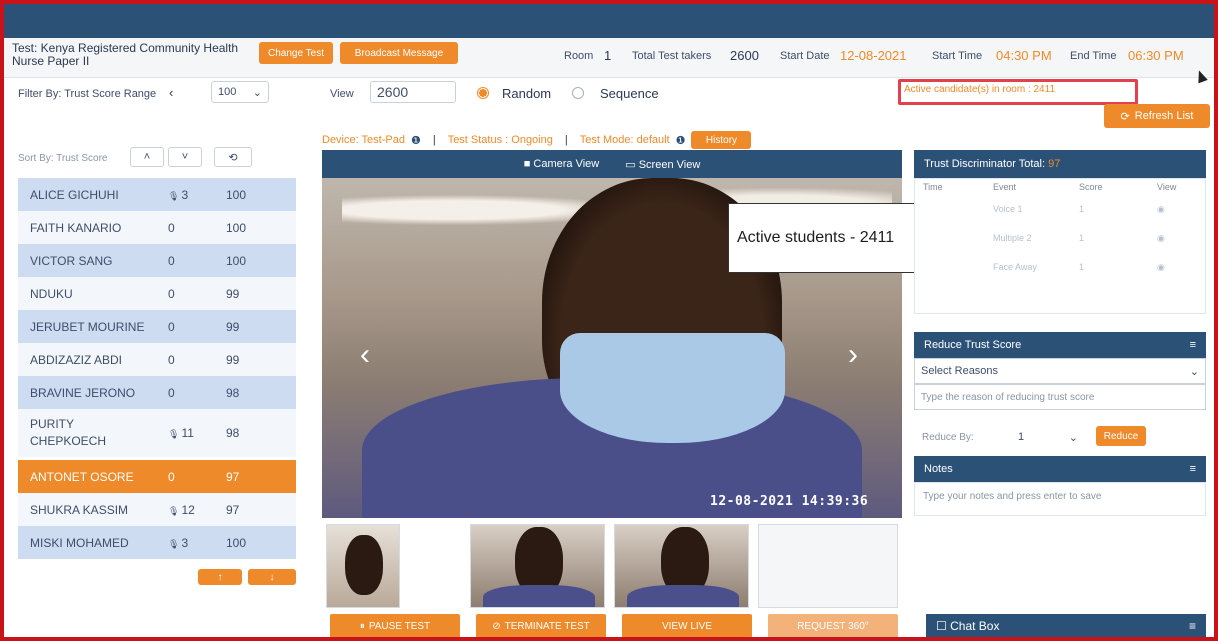 The width and height of the screenshot is (1218, 641). What do you see at coordinates (171, 92) in the screenshot?
I see `filter-chevron-icon: ‹` at bounding box center [171, 92].